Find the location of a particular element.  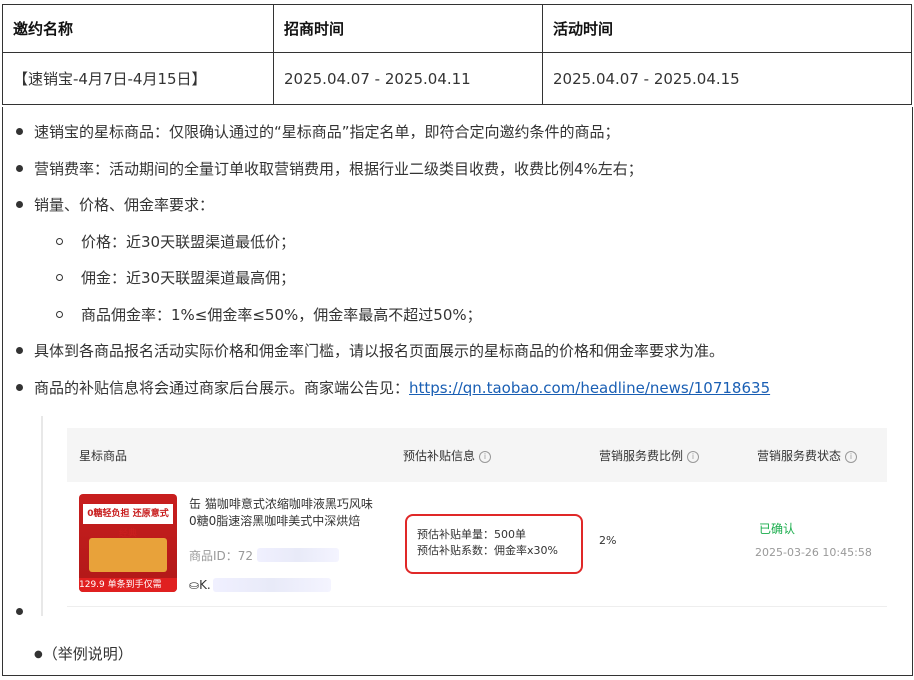

header-recruit-time: 招商时间 is located at coordinates (408, 28).